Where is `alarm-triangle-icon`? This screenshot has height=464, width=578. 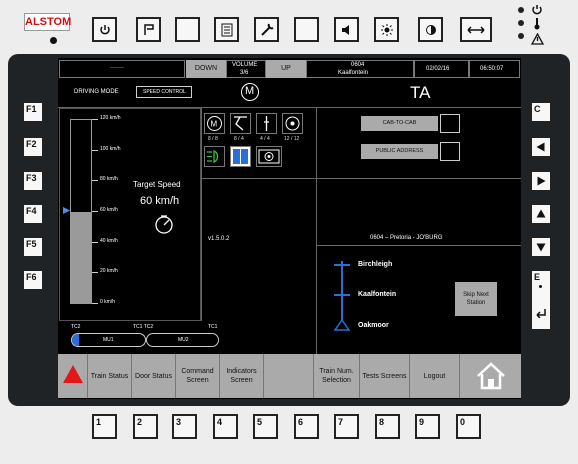 alarm-triangle-icon is located at coordinates (73, 374).